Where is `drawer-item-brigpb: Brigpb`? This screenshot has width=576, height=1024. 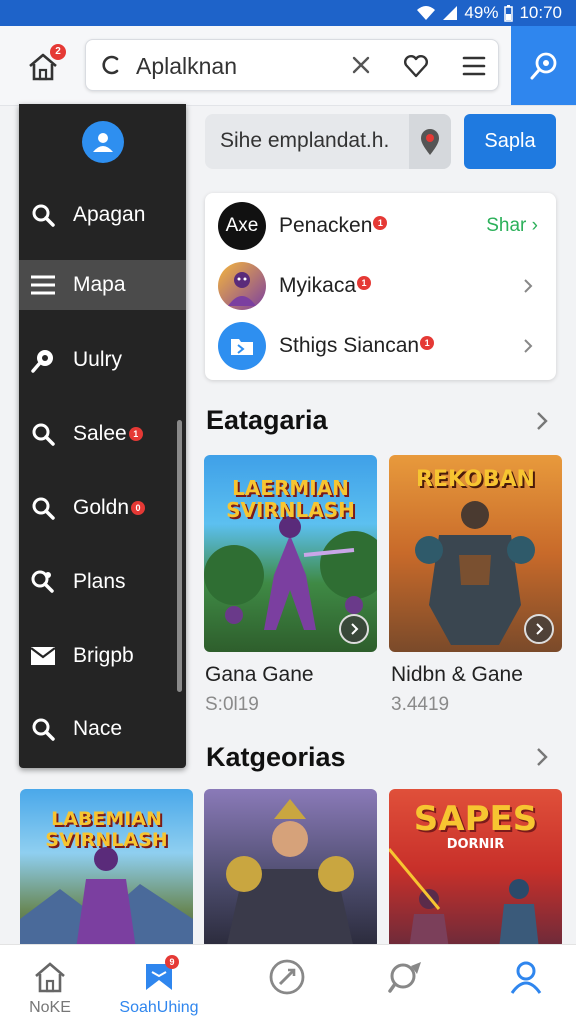
drawer-item-brigpb: Brigpb is located at coordinates (102, 656).